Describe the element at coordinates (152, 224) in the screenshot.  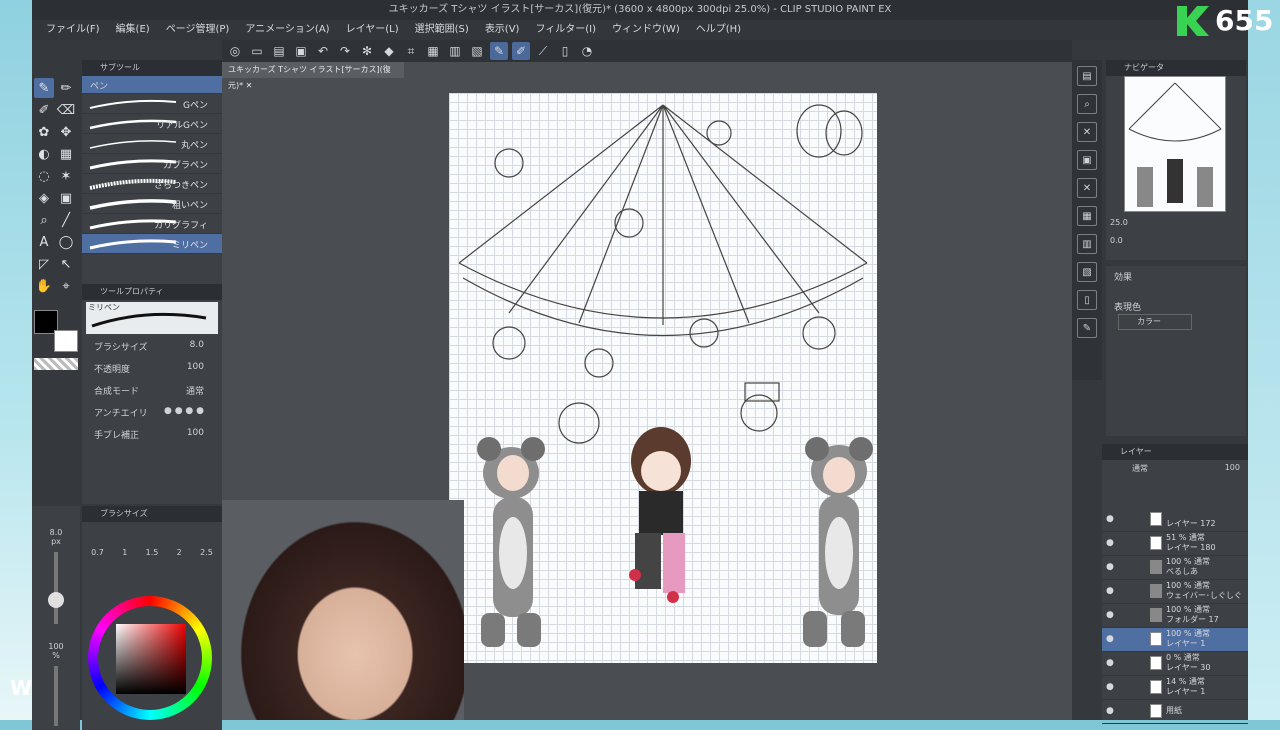
I see `subtool-item: カリグラフィ` at that location.